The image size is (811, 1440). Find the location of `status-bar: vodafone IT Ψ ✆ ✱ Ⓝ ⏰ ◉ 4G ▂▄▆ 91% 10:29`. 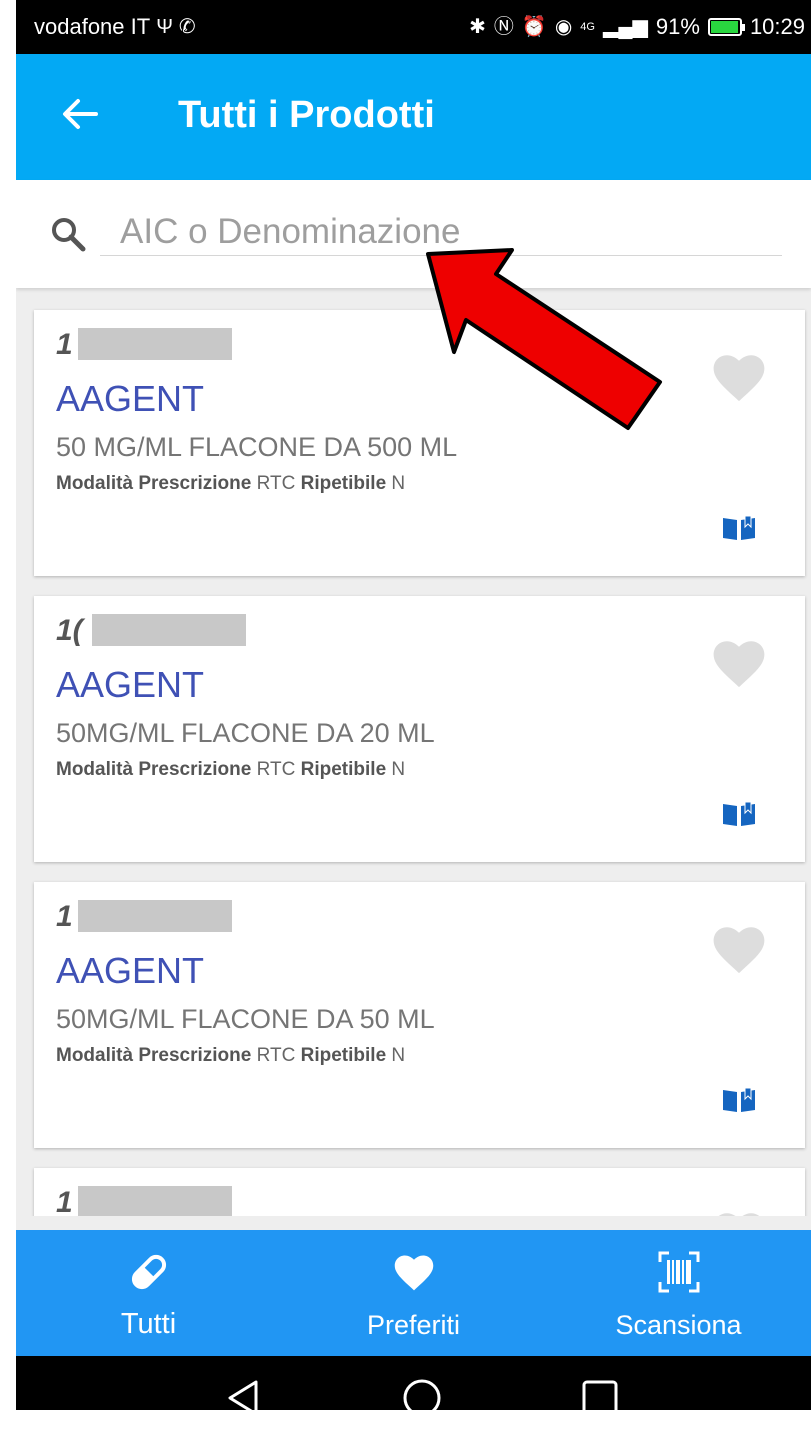

status-bar: vodafone IT Ψ ✆ ✱ Ⓝ ⏰ ◉ 4G ▂▄▆ 91% 10:29 is located at coordinates (413, 27).